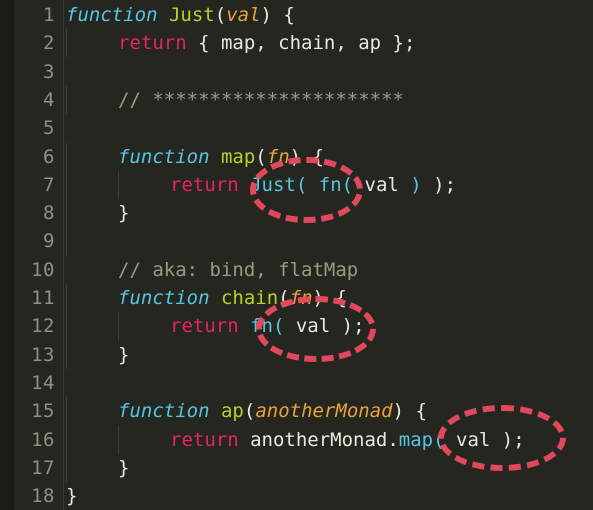 This screenshot has height=510, width=593. I want to click on code-line-13: }, so click(123, 355).